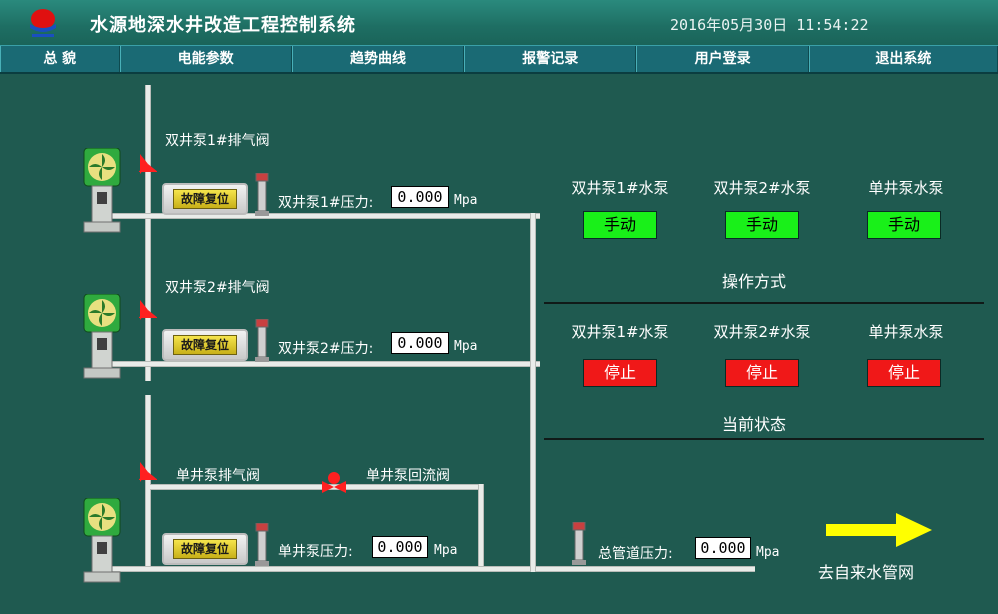  What do you see at coordinates (762, 225) in the screenshot?
I see `op-mode-button-2: 手动` at bounding box center [762, 225].